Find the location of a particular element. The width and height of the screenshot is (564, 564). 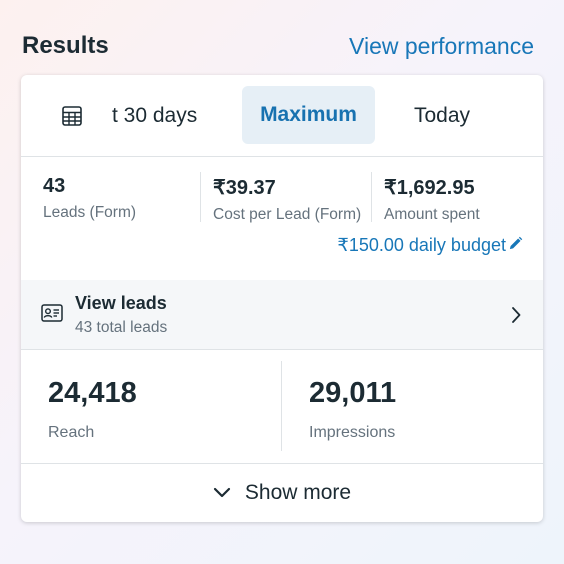

date-range-tabs: t 30 days Maximum Today is located at coordinates (282, 115).